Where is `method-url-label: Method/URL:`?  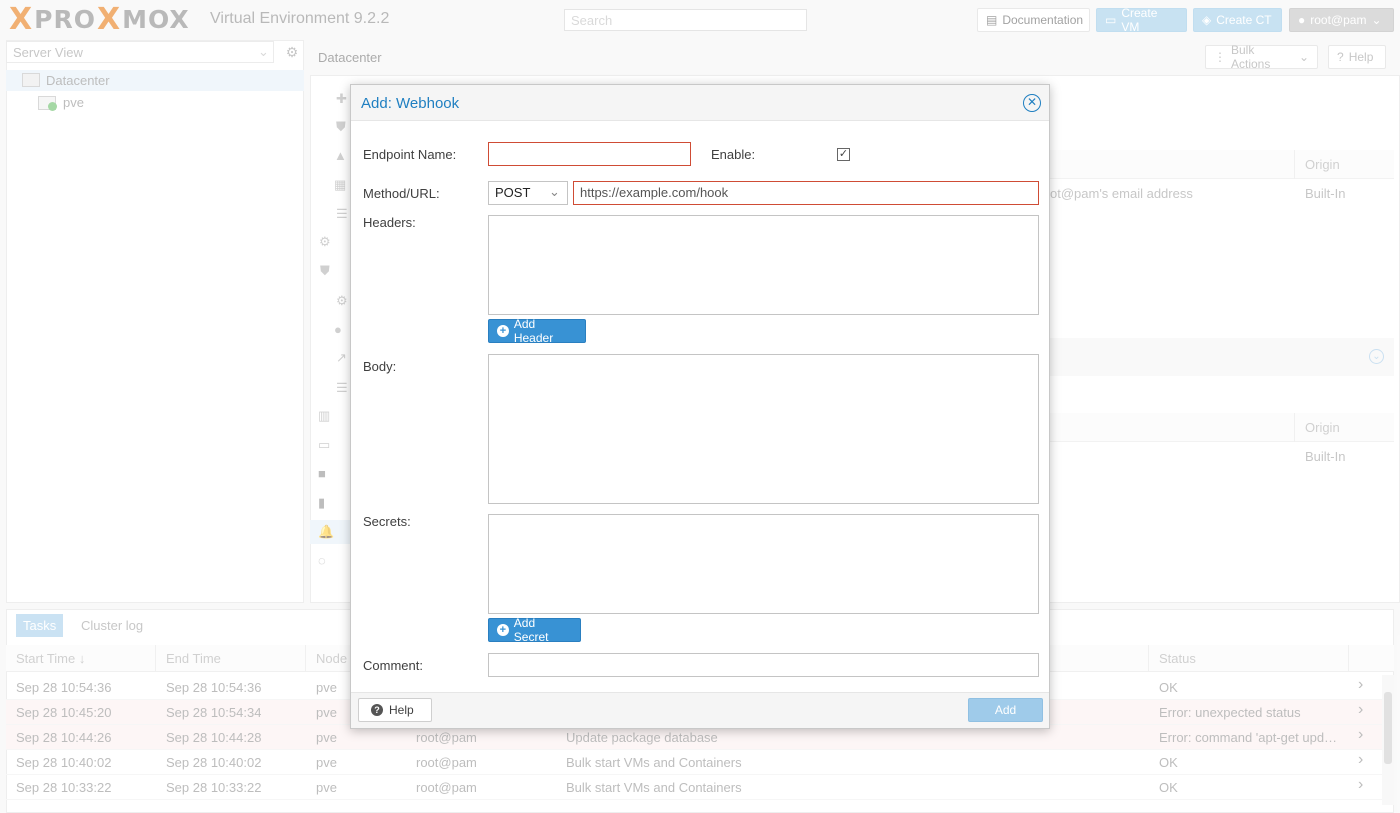
method-url-label: Method/URL: is located at coordinates (401, 193).